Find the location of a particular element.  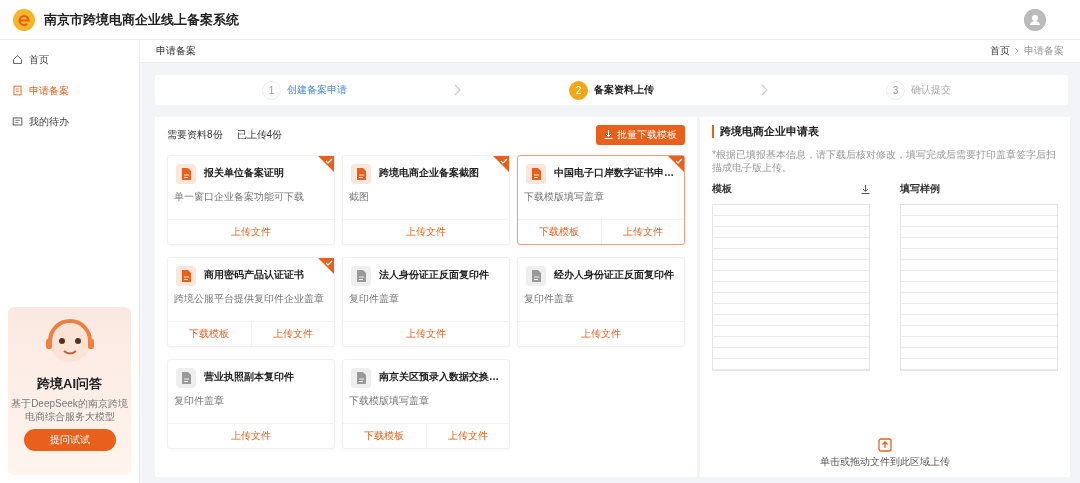

card-title: 商用密码产品认证证书 is located at coordinates (254, 275).